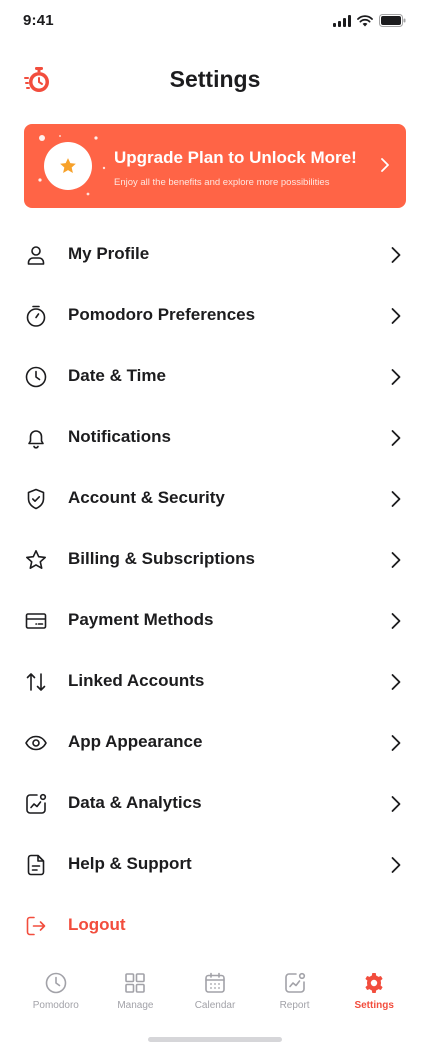  Describe the element at coordinates (36, 682) in the screenshot. I see `arrows-updown-icon` at that location.